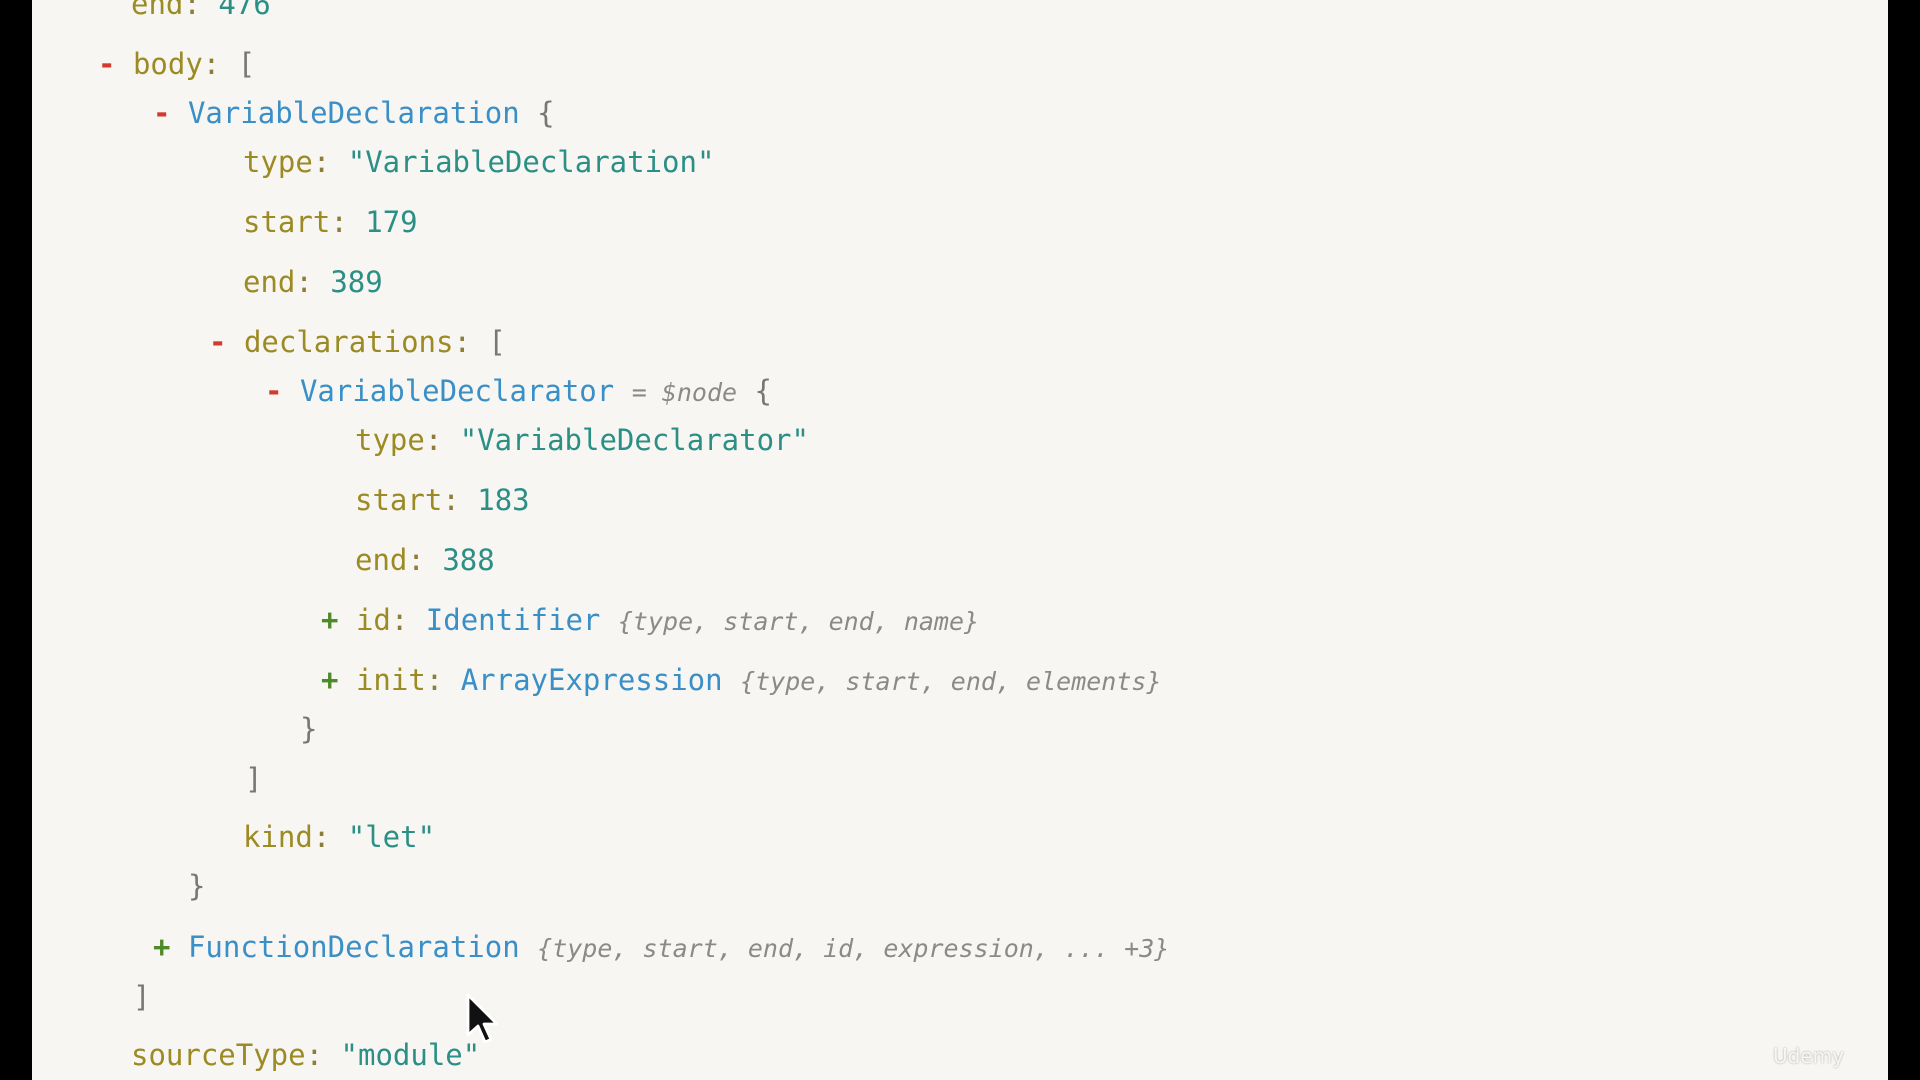 Image resolution: width=1920 pixels, height=1080 pixels. What do you see at coordinates (410, 1055) in the screenshot?
I see `property-value: "module"` at bounding box center [410, 1055].